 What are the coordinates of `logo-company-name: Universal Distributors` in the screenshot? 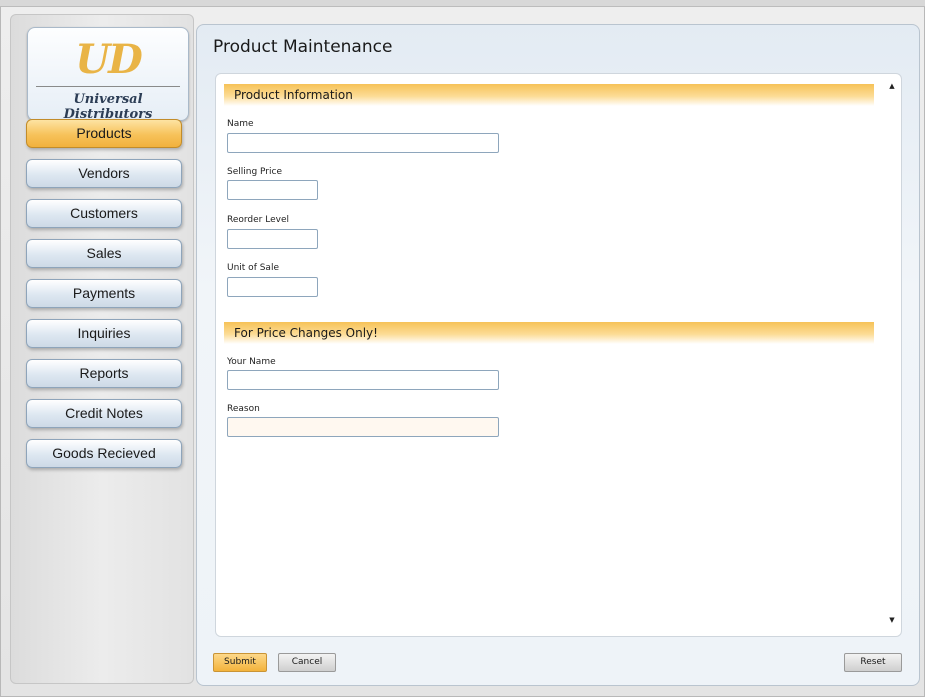 It's located at (108, 107).